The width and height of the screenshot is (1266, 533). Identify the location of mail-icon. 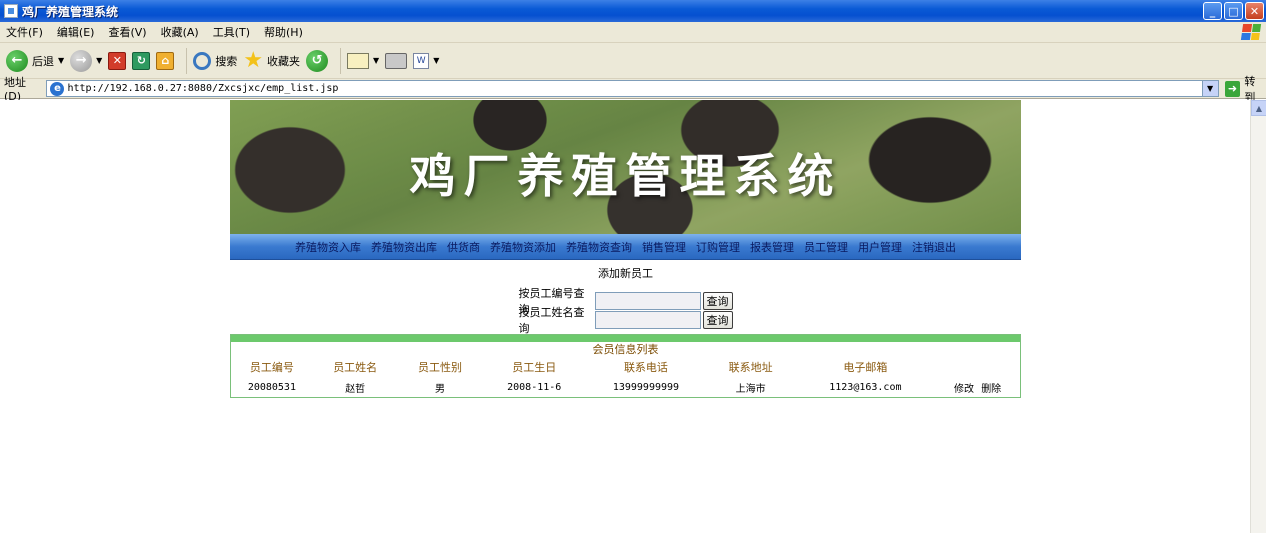
(358, 60).